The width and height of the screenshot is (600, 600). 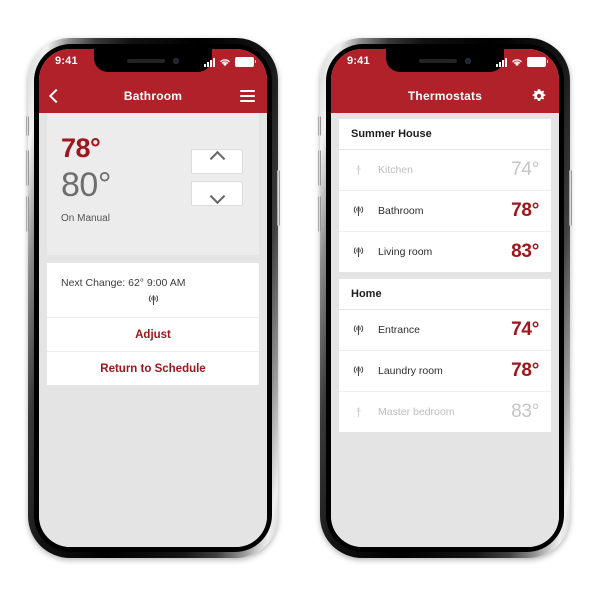 I want to click on list-item-master-bedroom: Master bedroom 83°, so click(x=445, y=412).